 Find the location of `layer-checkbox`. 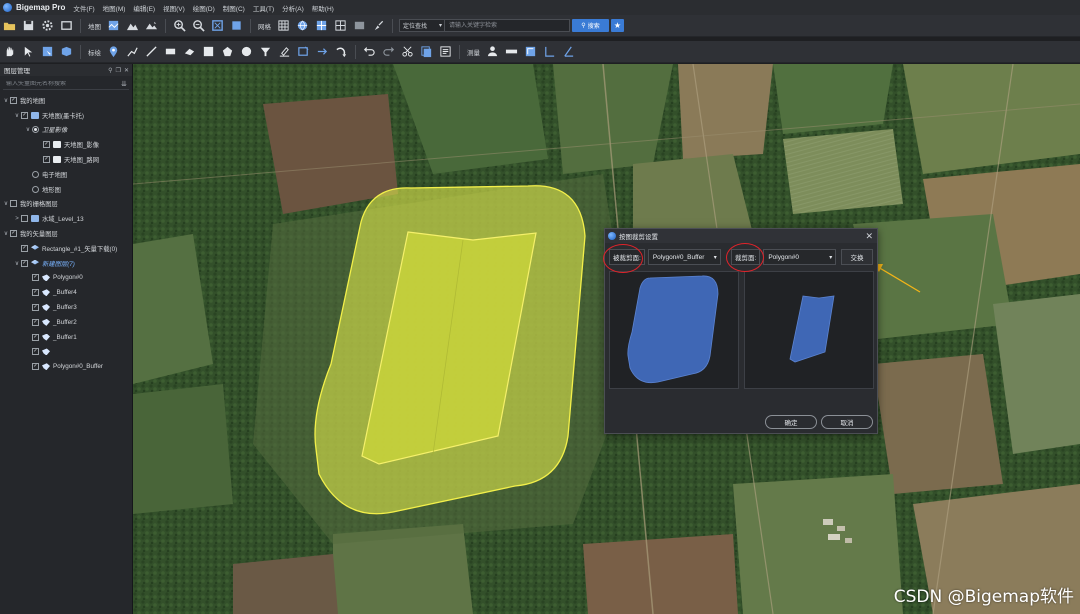

layer-checkbox is located at coordinates (13, 204).